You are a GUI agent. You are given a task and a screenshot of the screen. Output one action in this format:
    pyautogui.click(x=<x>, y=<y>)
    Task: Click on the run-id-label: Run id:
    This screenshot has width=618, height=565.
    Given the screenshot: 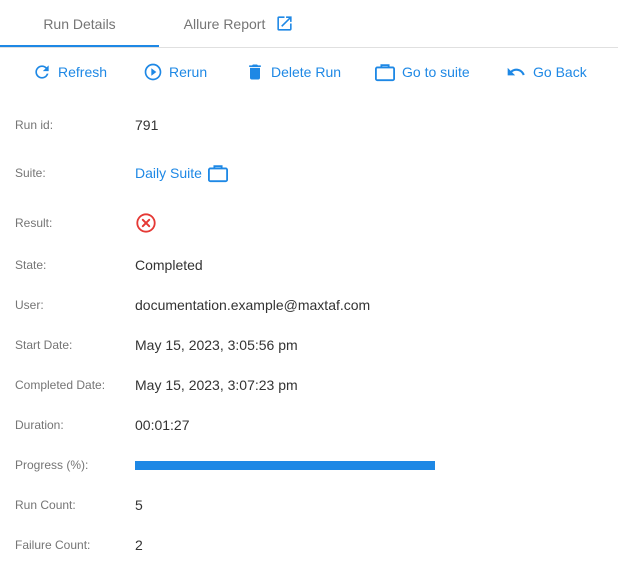 What is the action you would take?
    pyautogui.click(x=34, y=125)
    